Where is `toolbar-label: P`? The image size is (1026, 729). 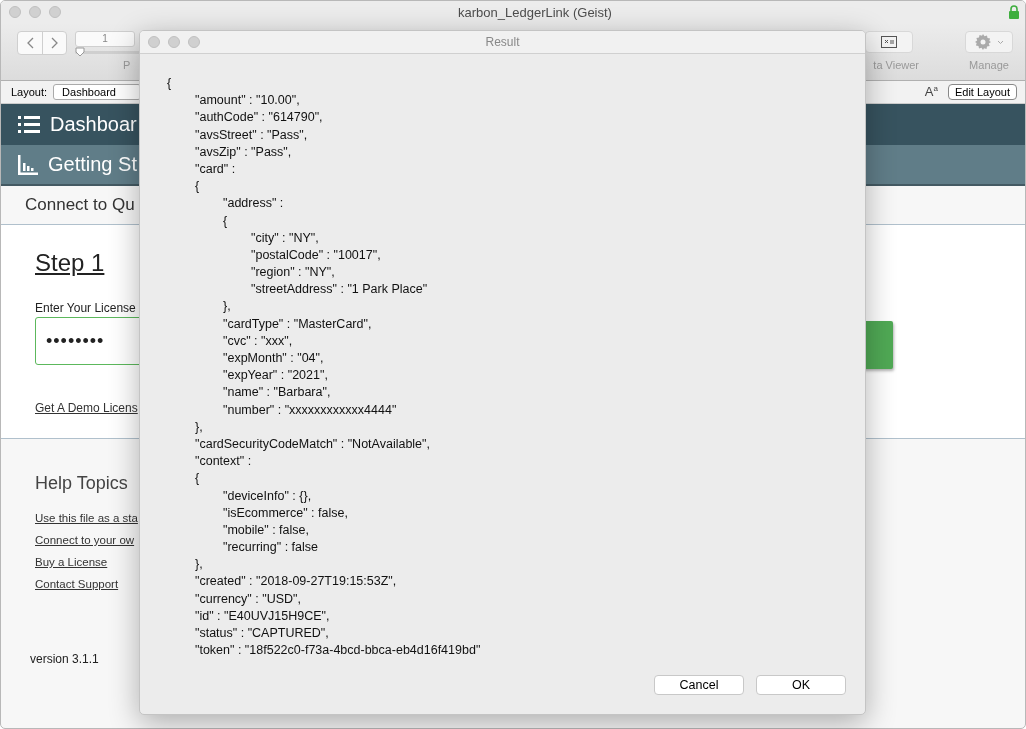 toolbar-label: P is located at coordinates (127, 65).